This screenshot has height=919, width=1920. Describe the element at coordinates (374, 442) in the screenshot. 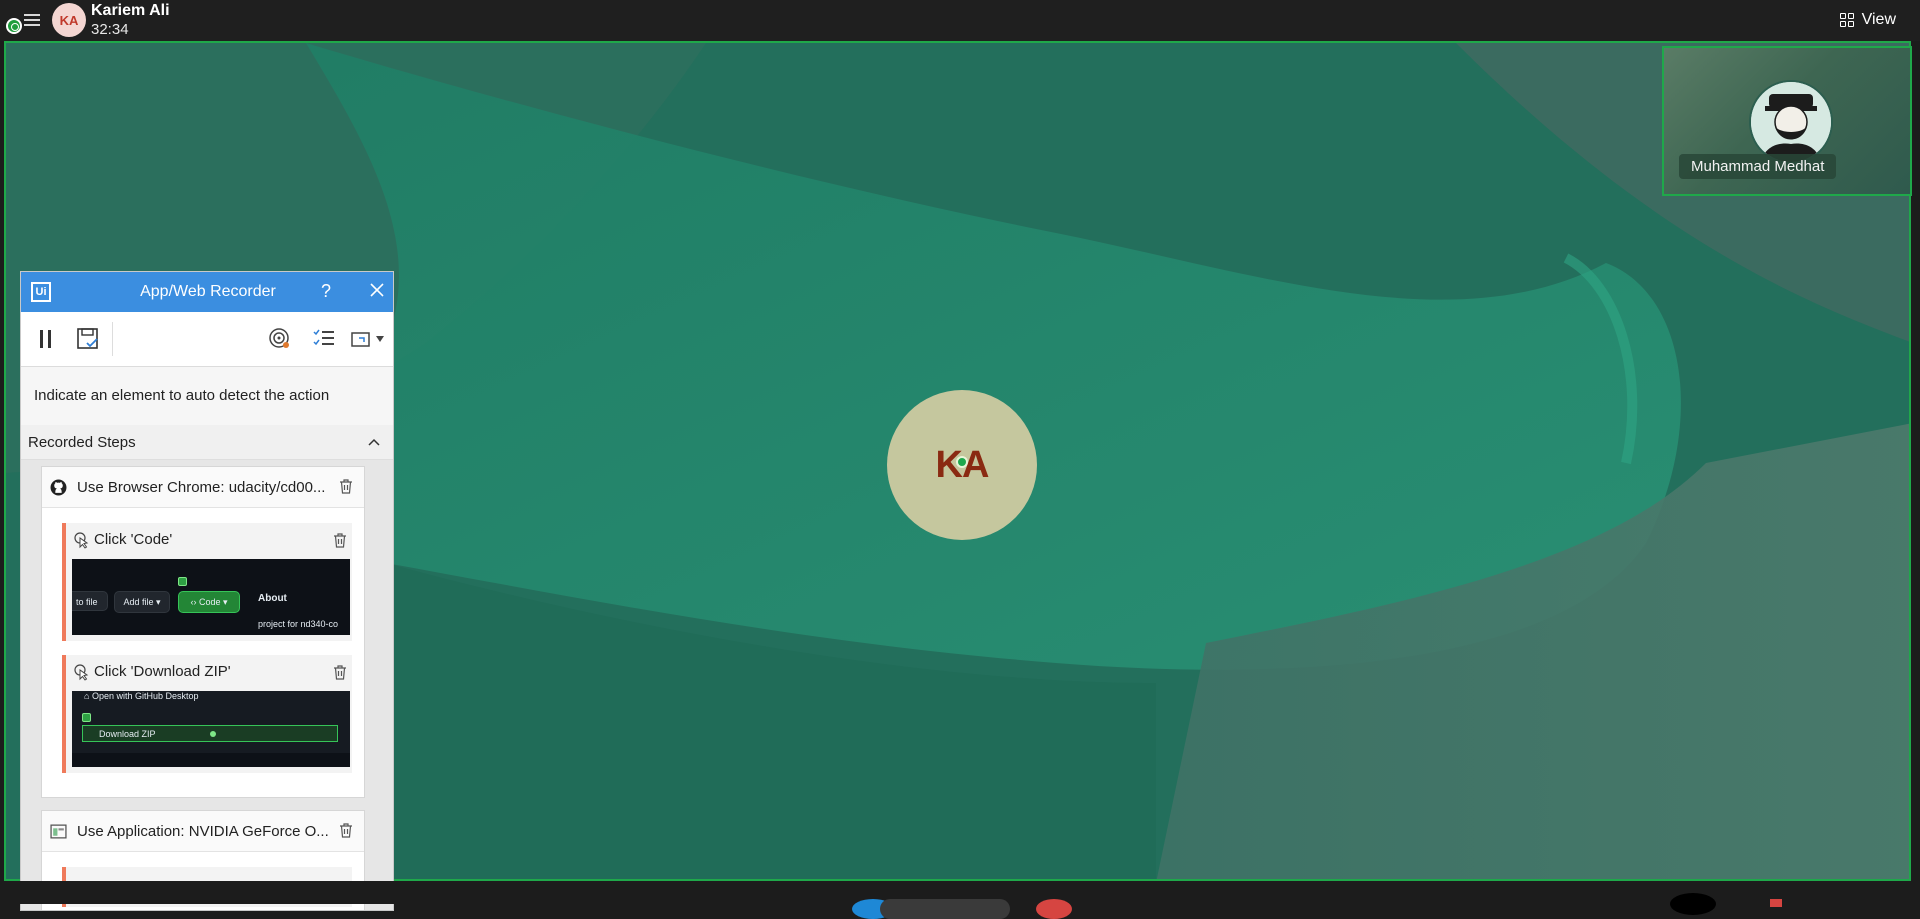

I see `chevron-up-icon` at that location.